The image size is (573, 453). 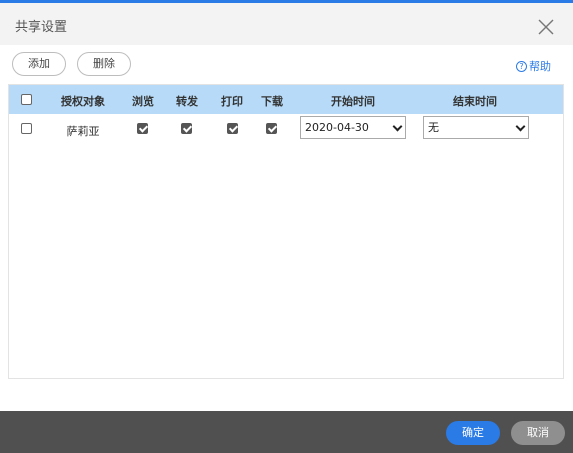 What do you see at coordinates (286, 432) in the screenshot?
I see `dialog-footer: 确定 取消` at bounding box center [286, 432].